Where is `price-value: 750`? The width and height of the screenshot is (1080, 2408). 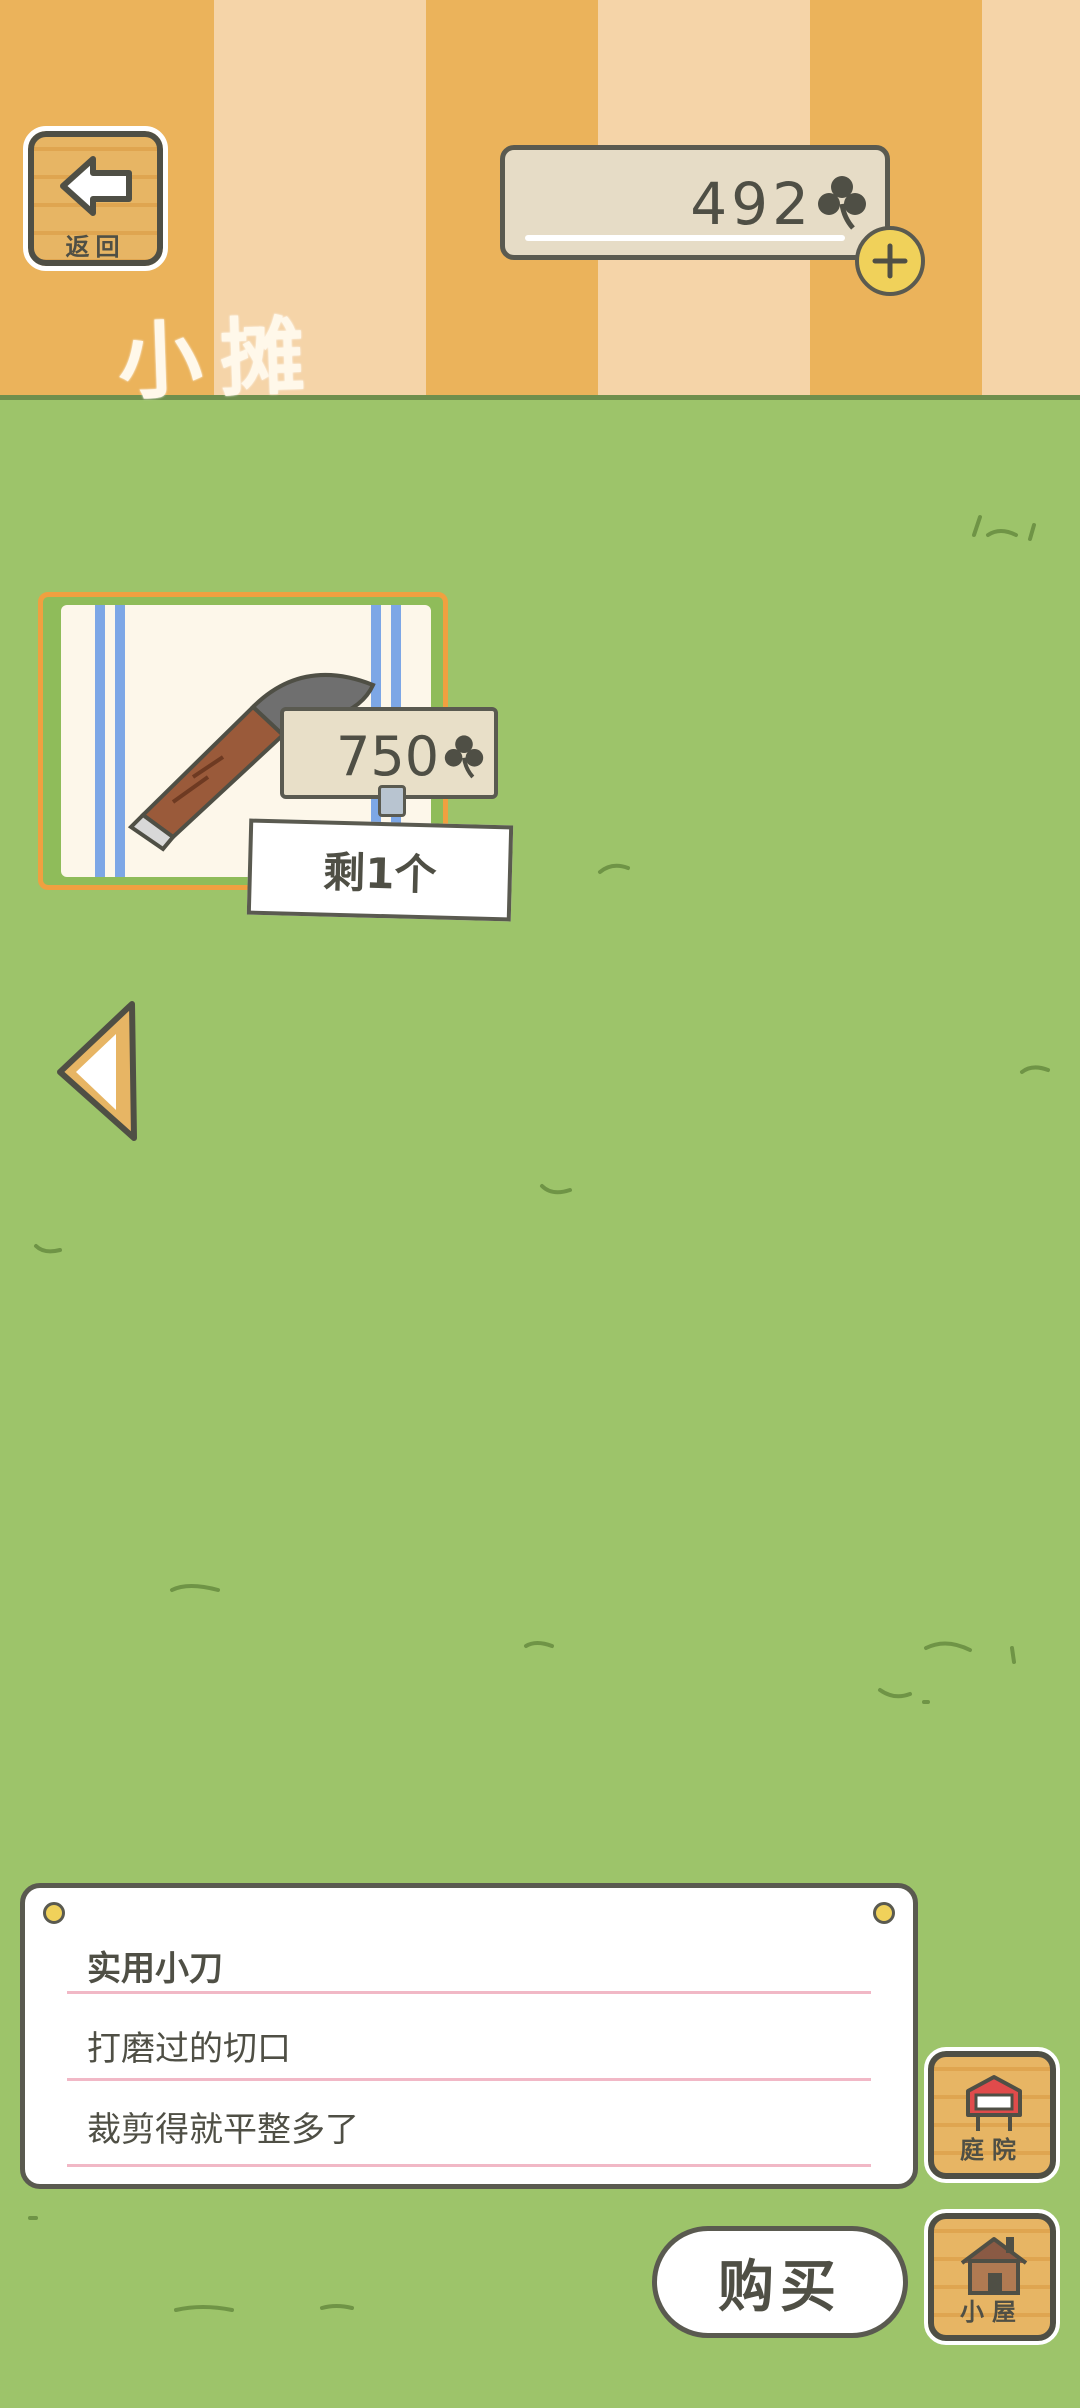 price-value: 750 is located at coordinates (388, 756).